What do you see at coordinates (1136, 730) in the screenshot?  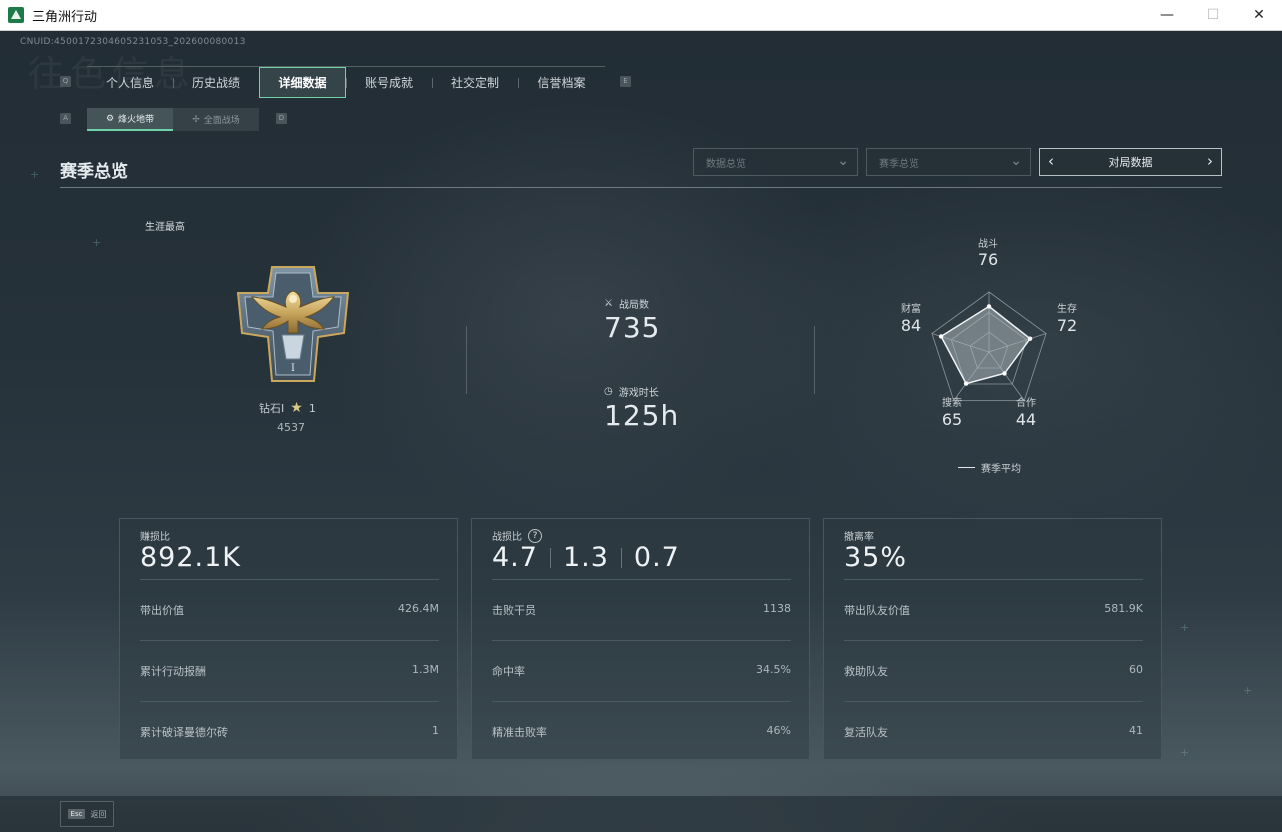 I see `row-value: 41` at bounding box center [1136, 730].